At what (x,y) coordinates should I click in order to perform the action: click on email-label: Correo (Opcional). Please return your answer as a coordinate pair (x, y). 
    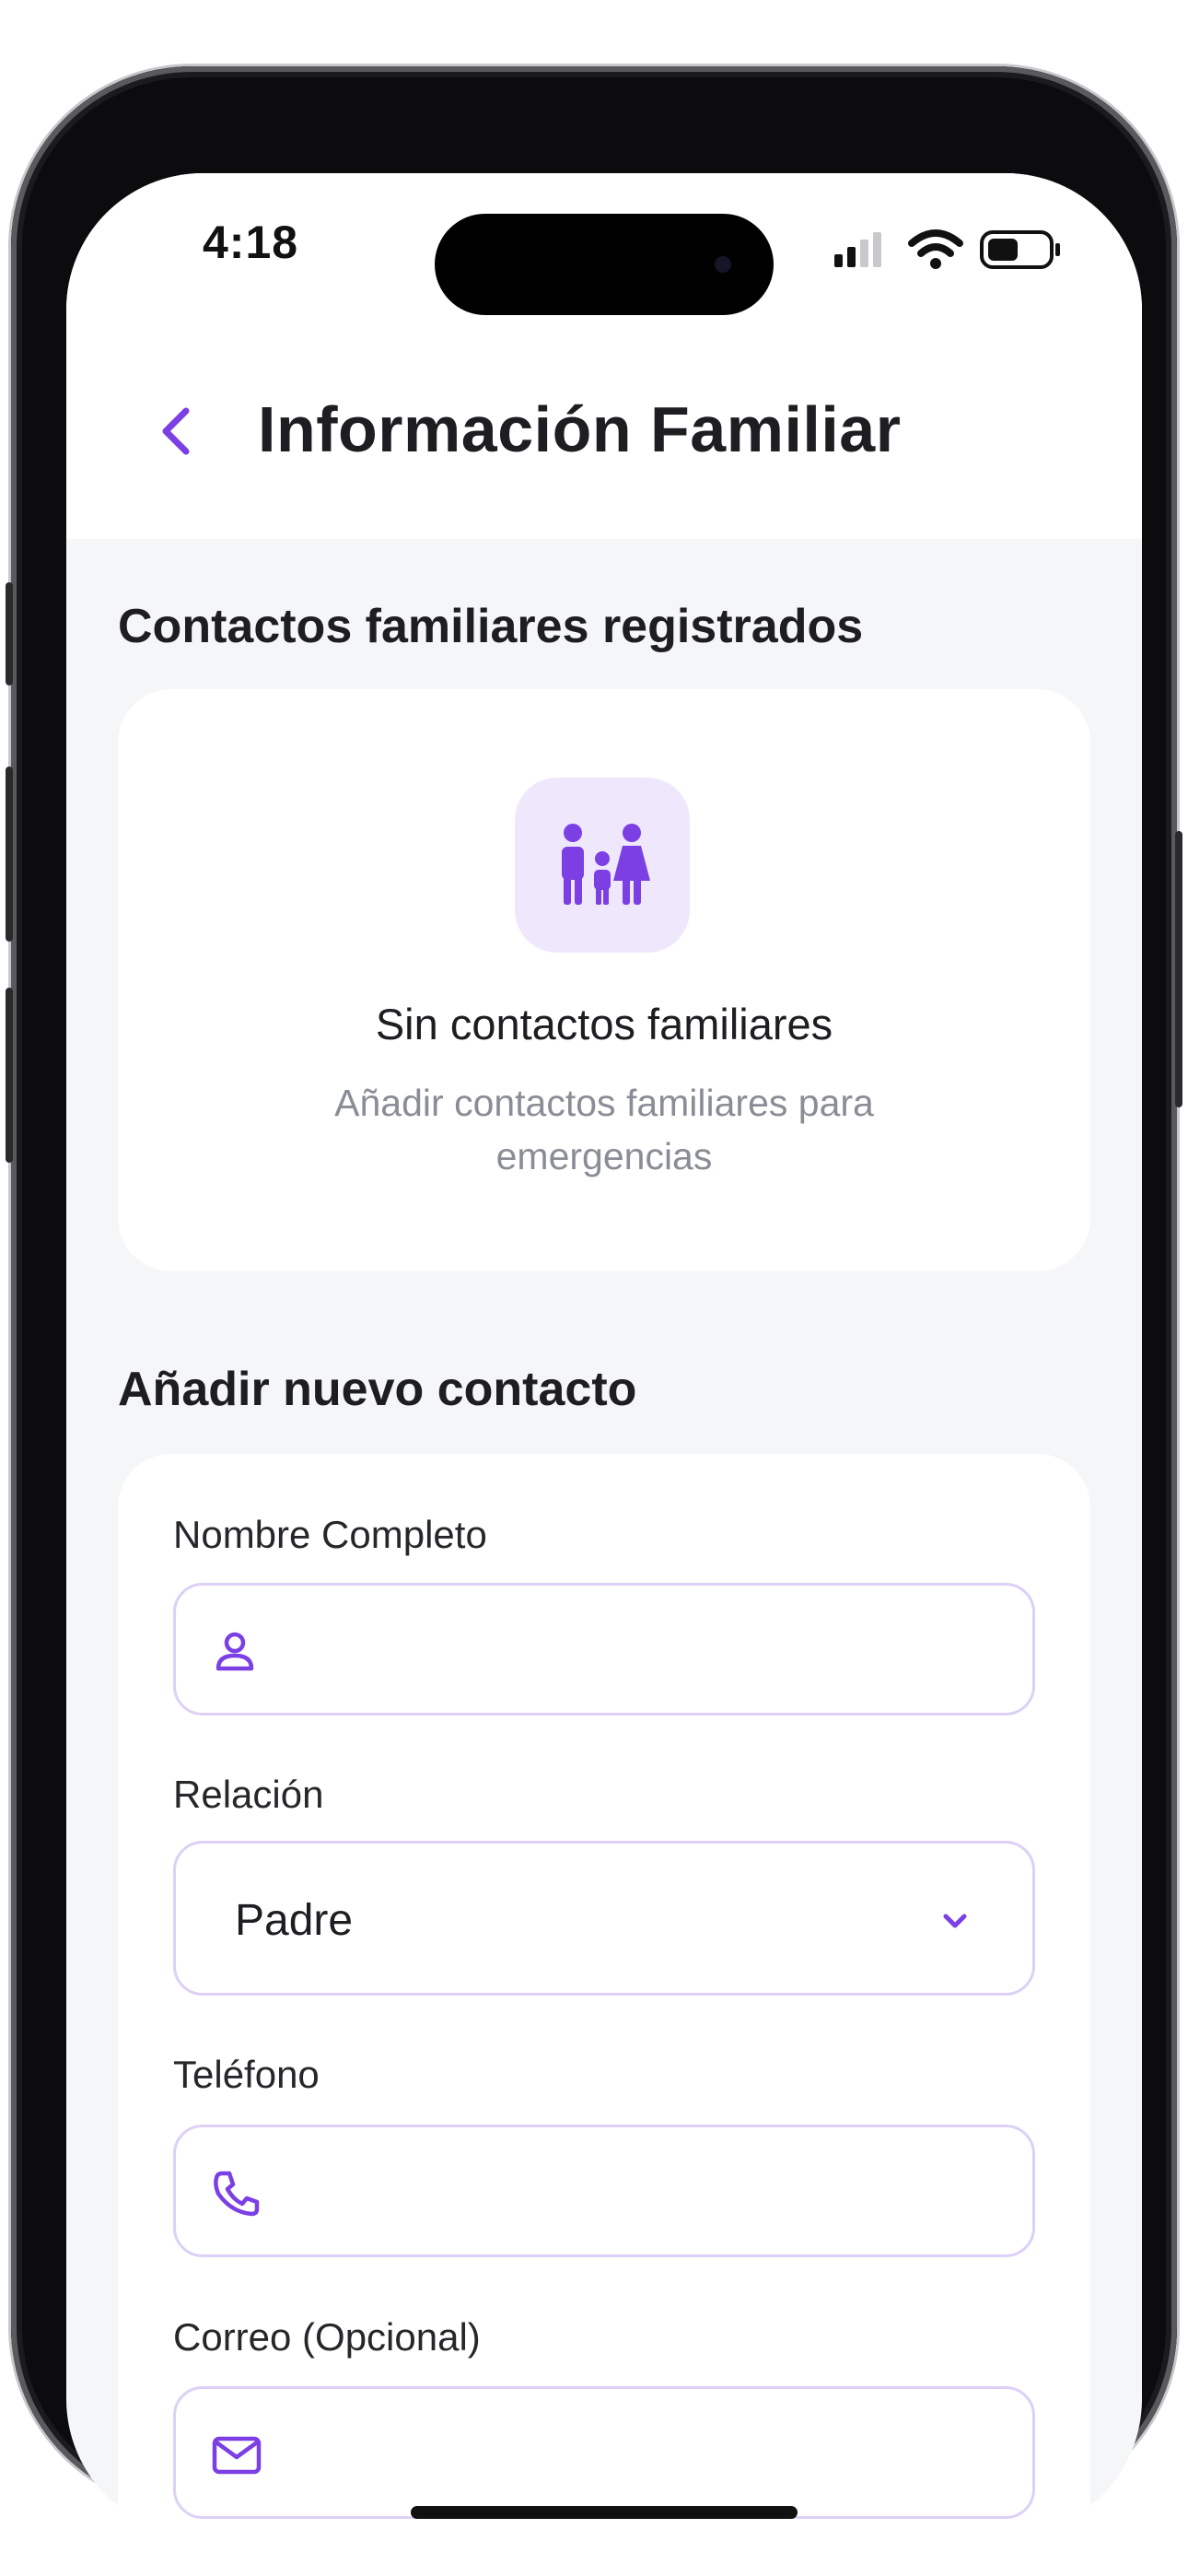
    Looking at the image, I should click on (327, 2337).